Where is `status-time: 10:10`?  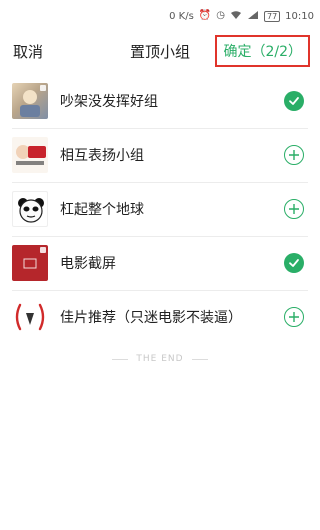 status-time: 10:10 is located at coordinates (299, 16).